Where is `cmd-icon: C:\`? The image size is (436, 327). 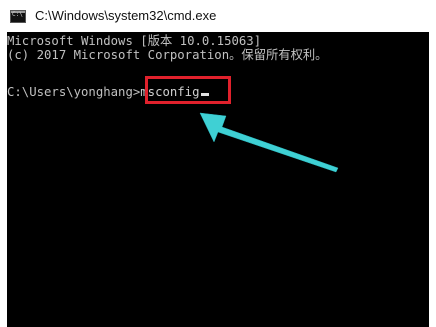 cmd-icon: C:\ is located at coordinates (18, 16).